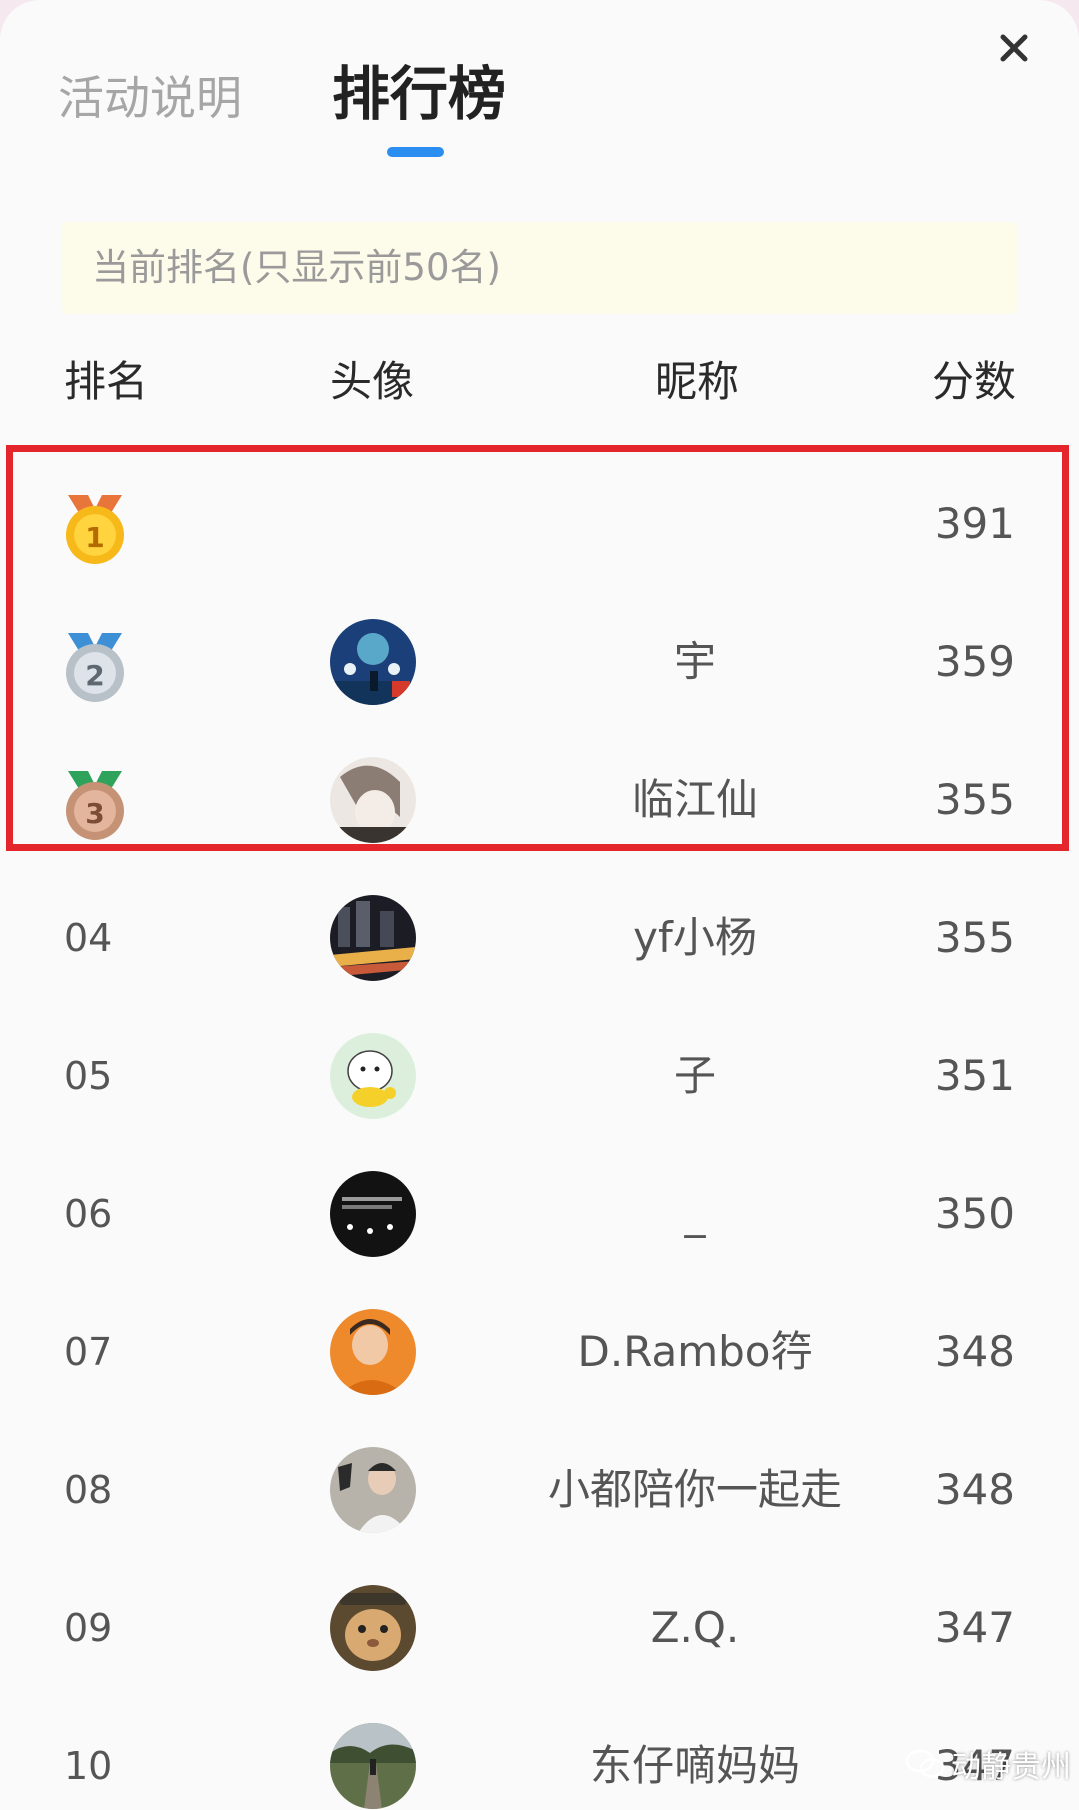 The image size is (1079, 1810). Describe the element at coordinates (150, 98) in the screenshot. I see `tab-activity-info: 活动说明` at that location.